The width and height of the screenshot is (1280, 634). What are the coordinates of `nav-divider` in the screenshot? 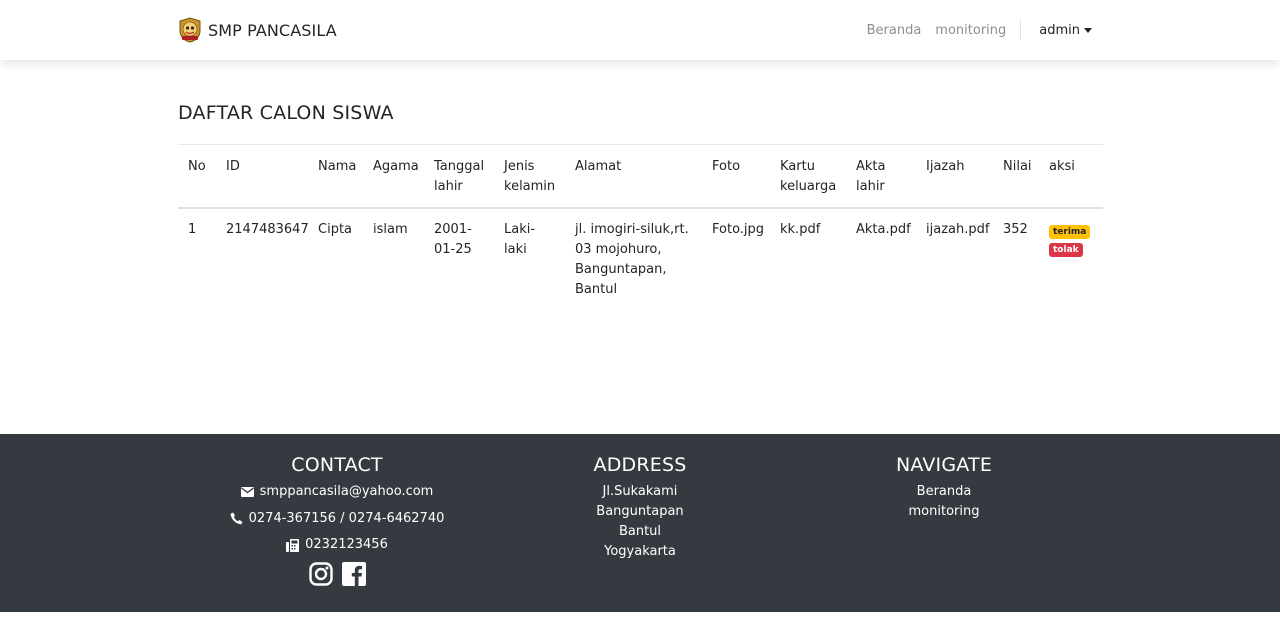 It's located at (1021, 30).